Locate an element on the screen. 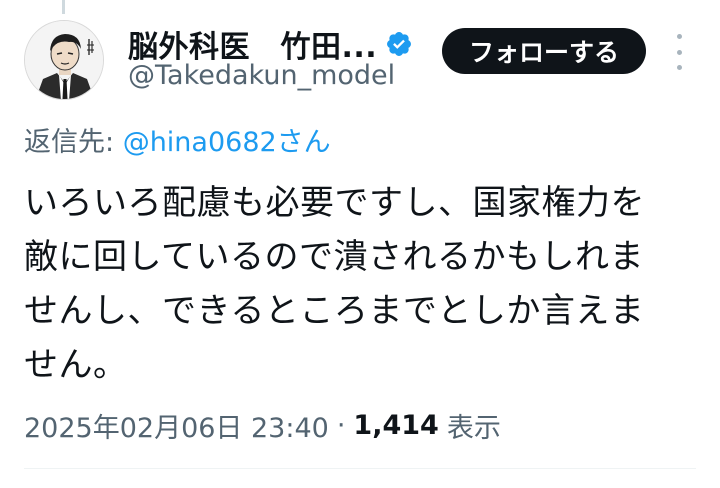 The image size is (720, 488). verified-badge-icon is located at coordinates (399, 44).